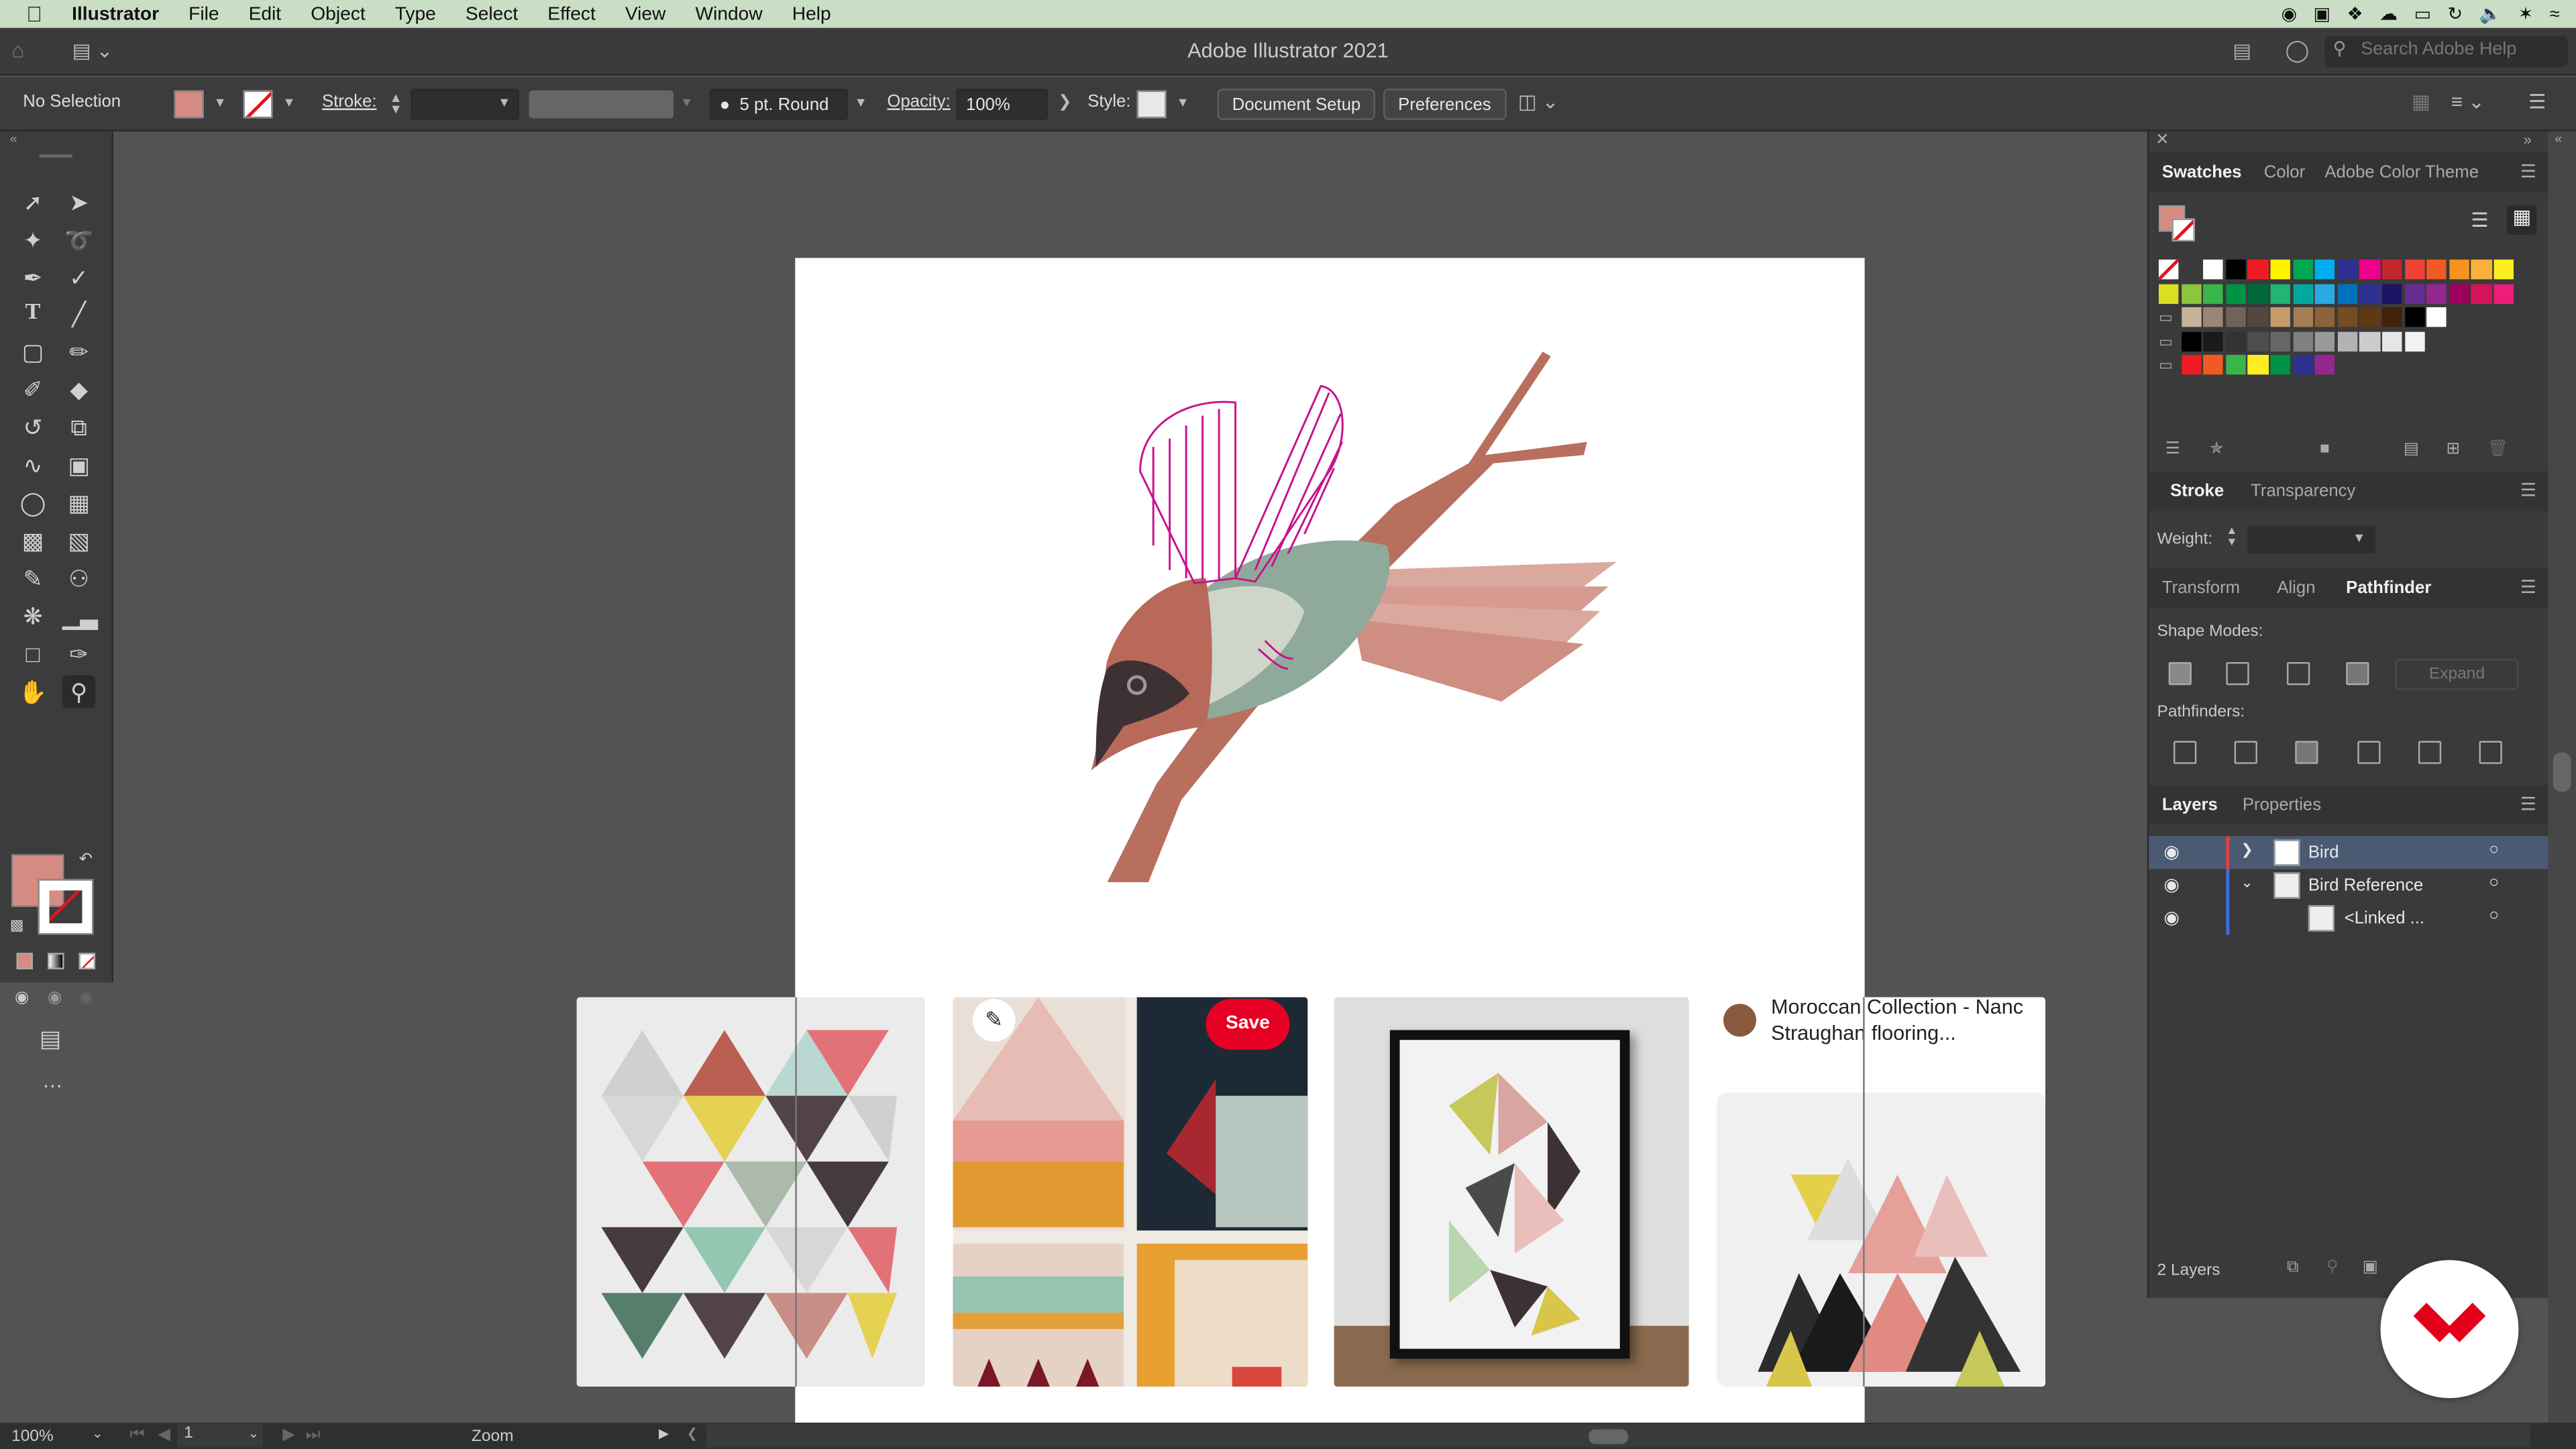  Describe the element at coordinates (2401, 172) in the screenshot. I see `tab-adobe-color-theme: Adobe Color Theme` at that location.